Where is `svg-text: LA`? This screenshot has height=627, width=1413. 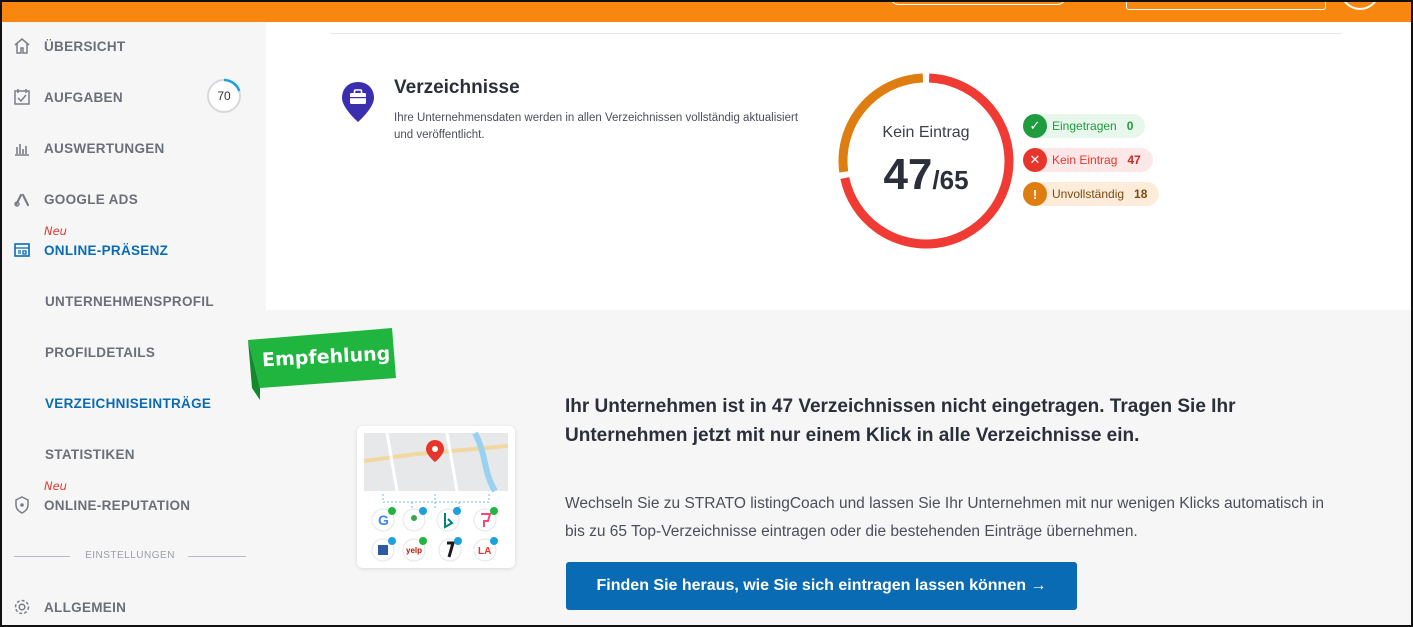
svg-text: LA is located at coordinates (484, 551).